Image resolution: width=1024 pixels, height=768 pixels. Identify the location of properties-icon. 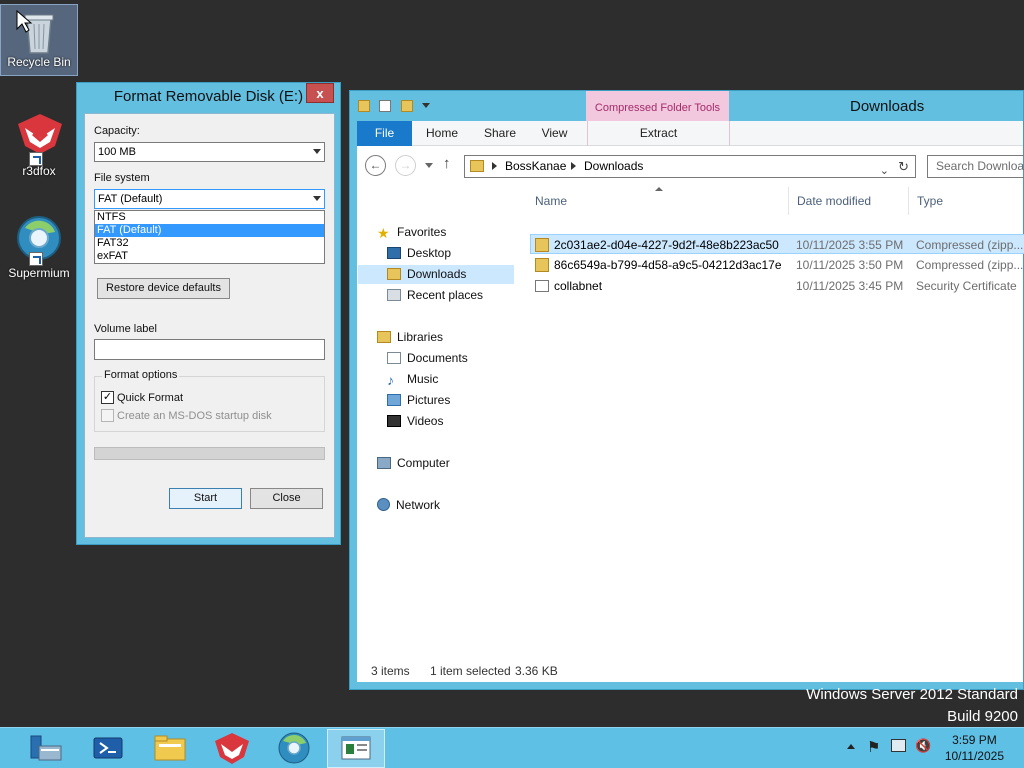
(385, 105).